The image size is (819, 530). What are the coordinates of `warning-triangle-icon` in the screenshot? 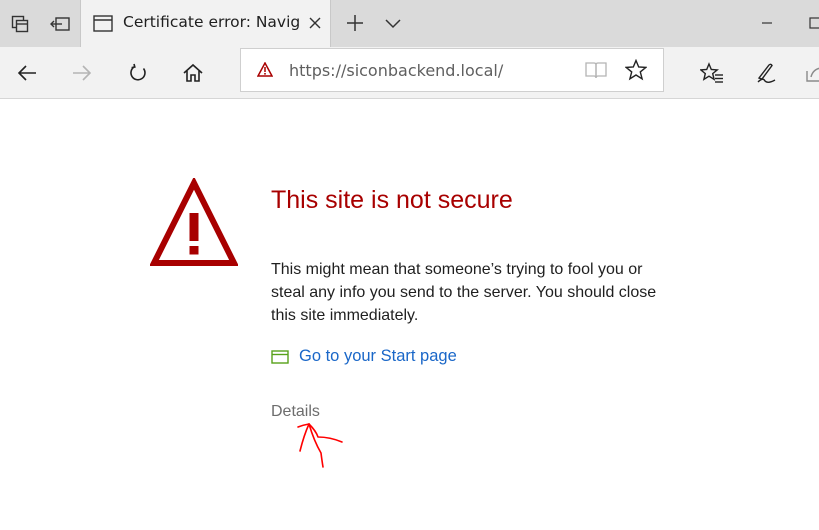 It's located at (194, 224).